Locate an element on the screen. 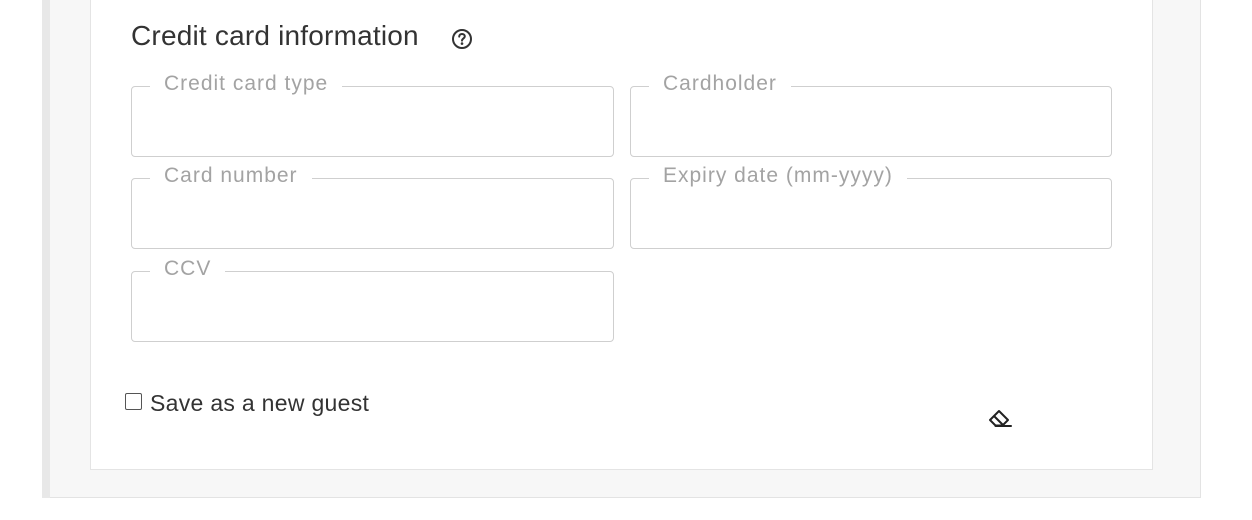 Image resolution: width=1252 pixels, height=520 pixels. eraser-icon is located at coordinates (1000, 417).